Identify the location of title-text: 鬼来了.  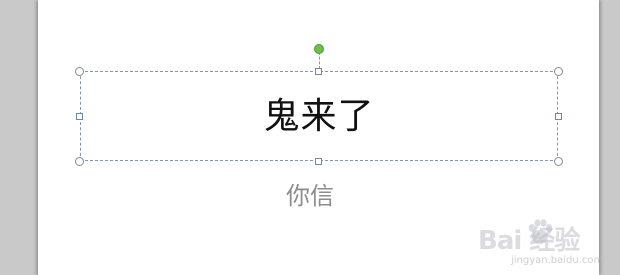
(319, 117).